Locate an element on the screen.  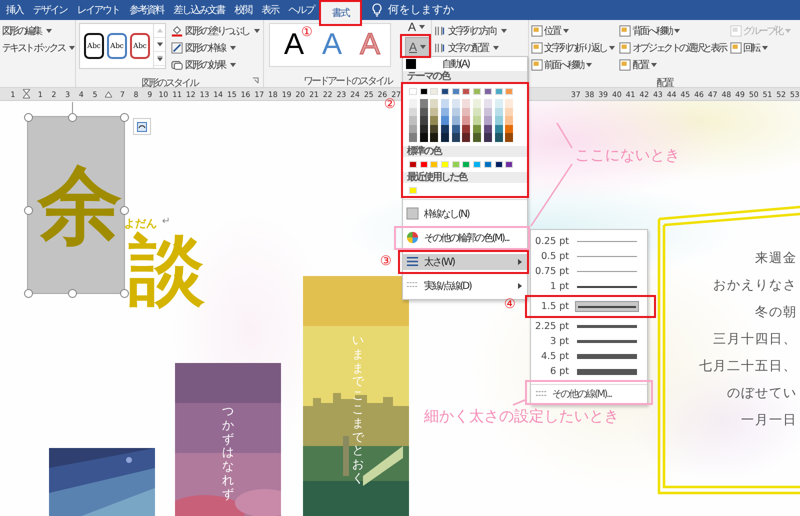
tab-stop-marker is located at coordinates (108, 94).